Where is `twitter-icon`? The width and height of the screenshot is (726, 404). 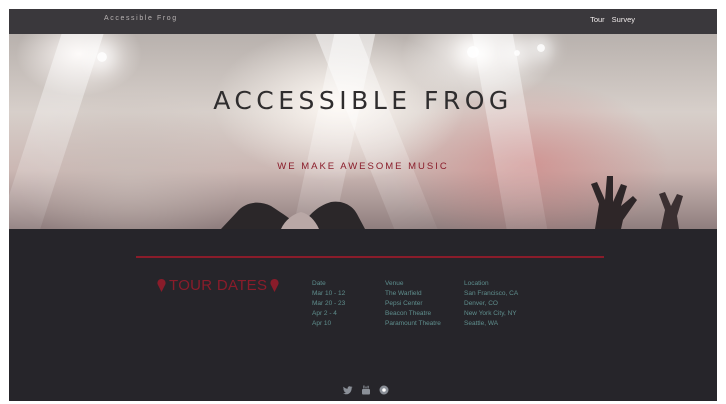 twitter-icon is located at coordinates (348, 390).